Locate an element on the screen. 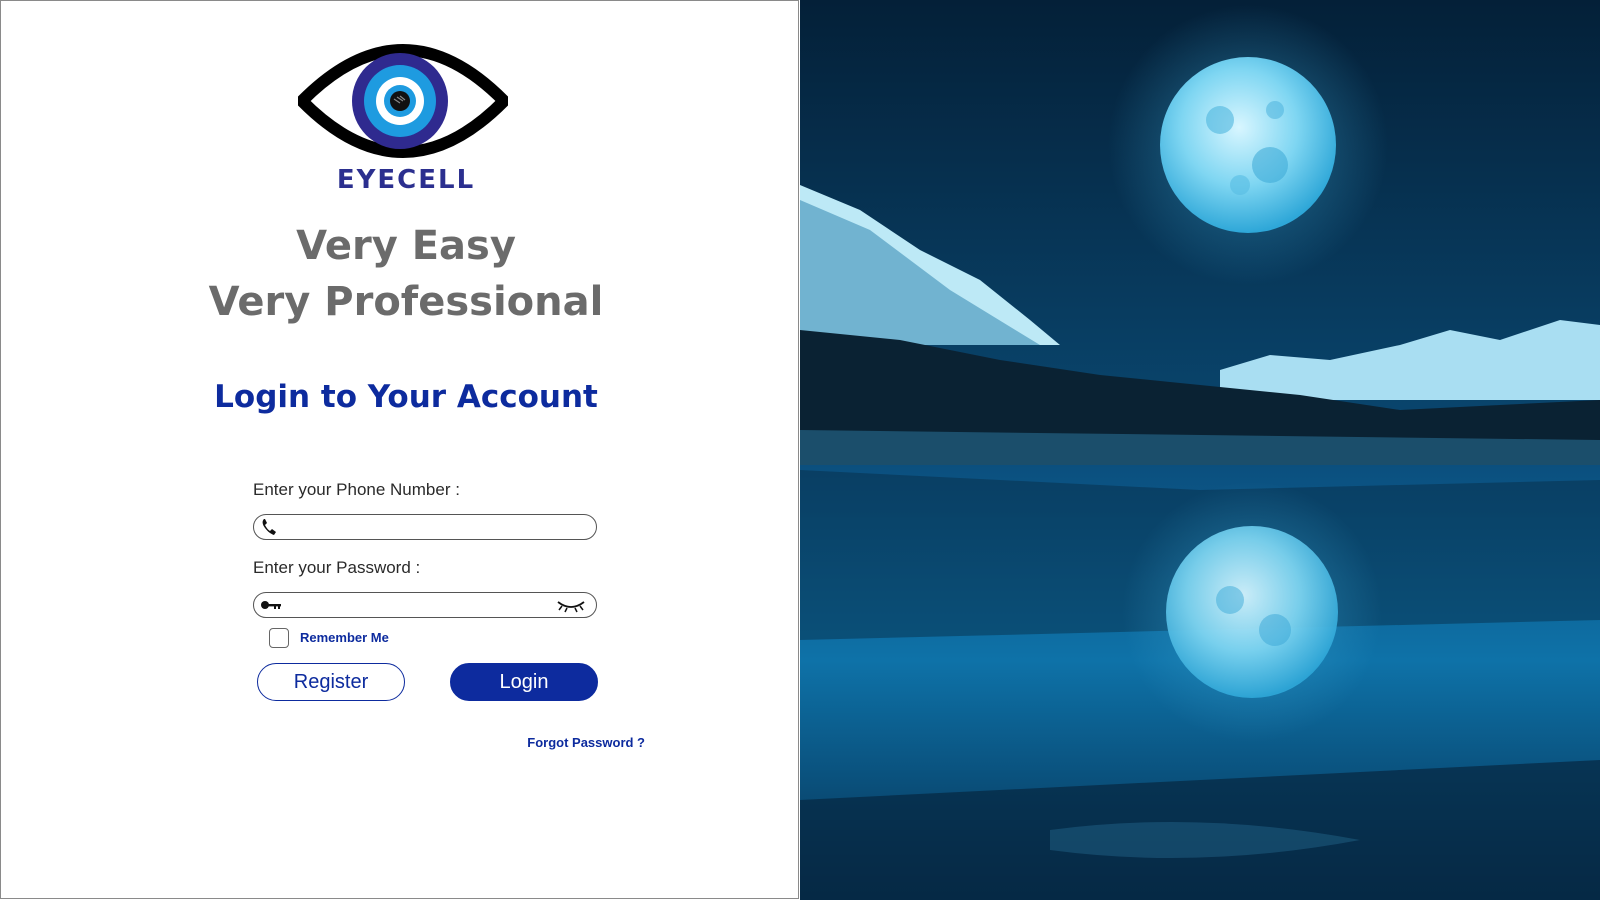 This screenshot has height=900, width=1600. password-label: Enter your Password : is located at coordinates (337, 567).